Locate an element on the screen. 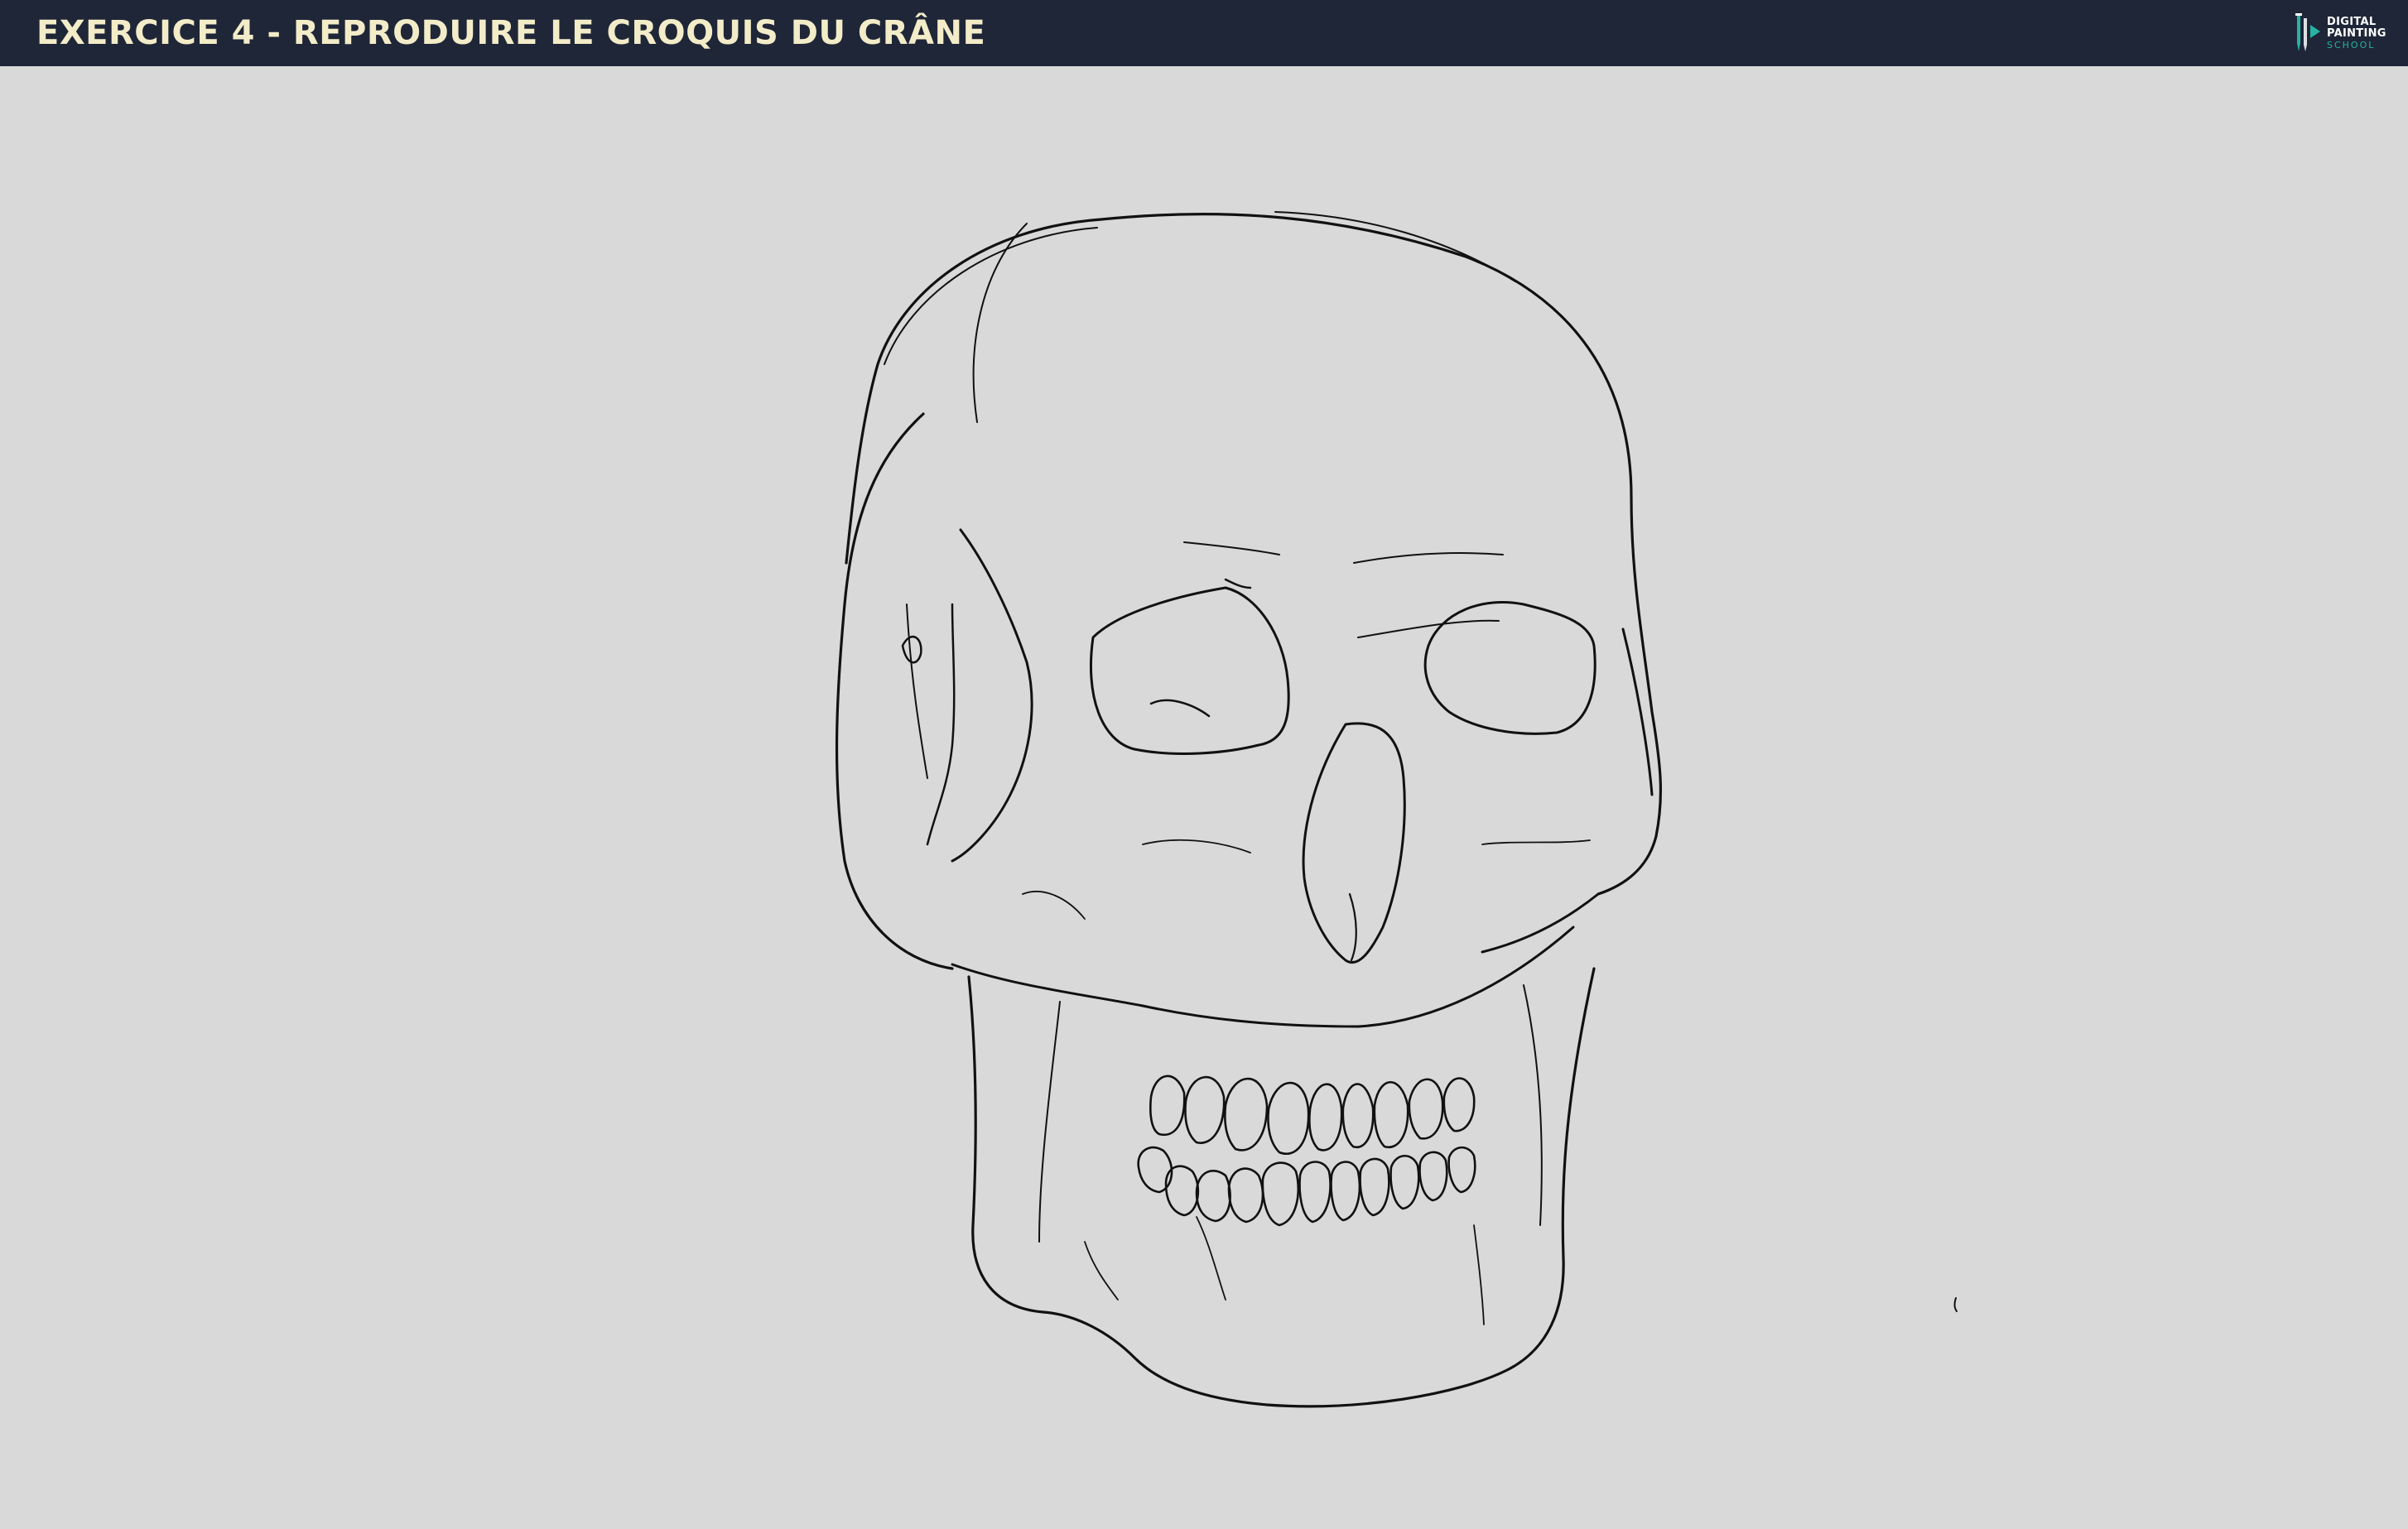  left-eye-socket is located at coordinates (1190, 670).